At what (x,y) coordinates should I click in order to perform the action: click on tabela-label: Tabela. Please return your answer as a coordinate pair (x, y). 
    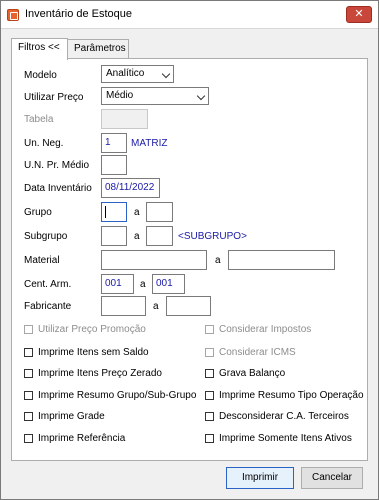
    Looking at the image, I should click on (39, 119).